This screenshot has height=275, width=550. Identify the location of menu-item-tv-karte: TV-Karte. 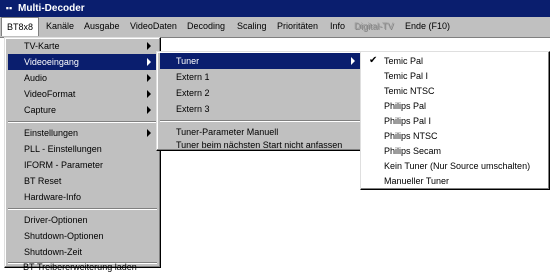
(82, 46).